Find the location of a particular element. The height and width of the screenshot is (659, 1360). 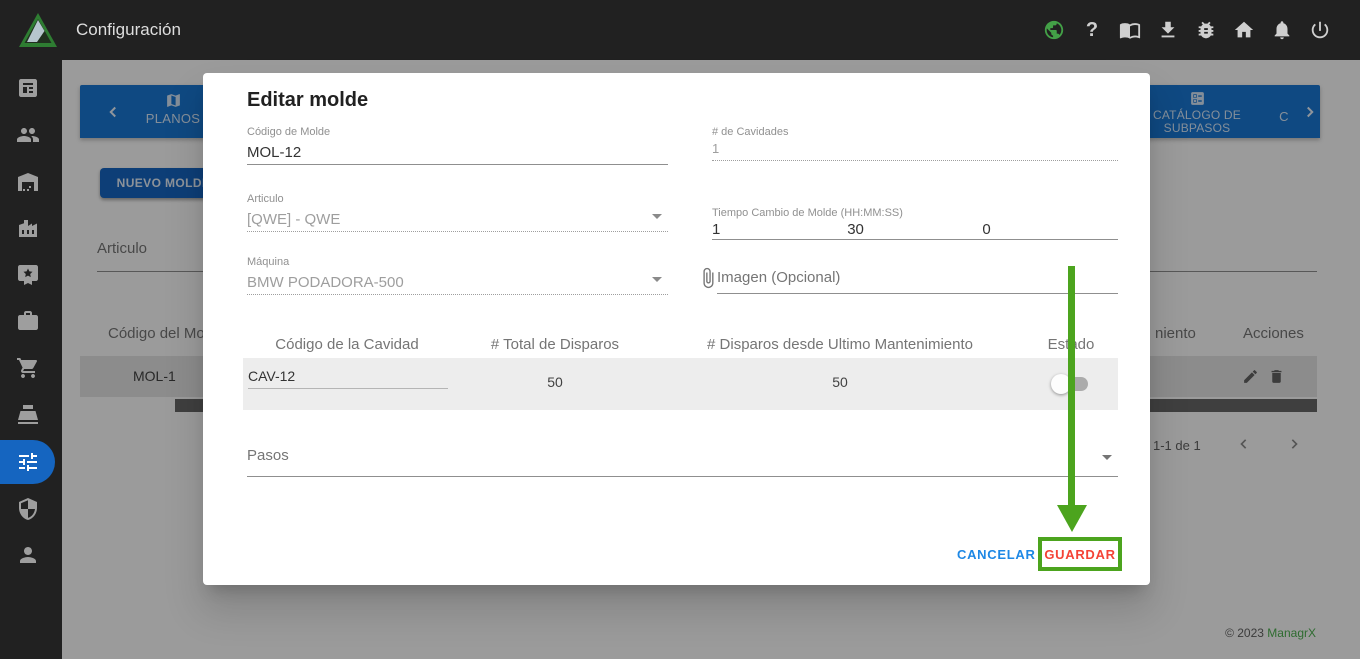

news-icon is located at coordinates (27, 88).